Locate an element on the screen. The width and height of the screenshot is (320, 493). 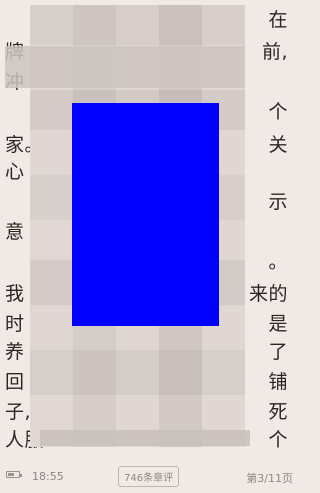
chapter-comments-button: 746条章评 is located at coordinates (149, 476).